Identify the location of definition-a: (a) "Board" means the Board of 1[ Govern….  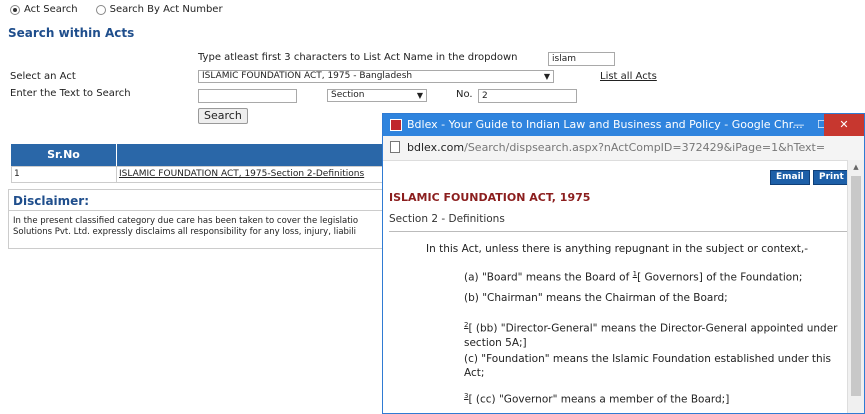
(633, 276).